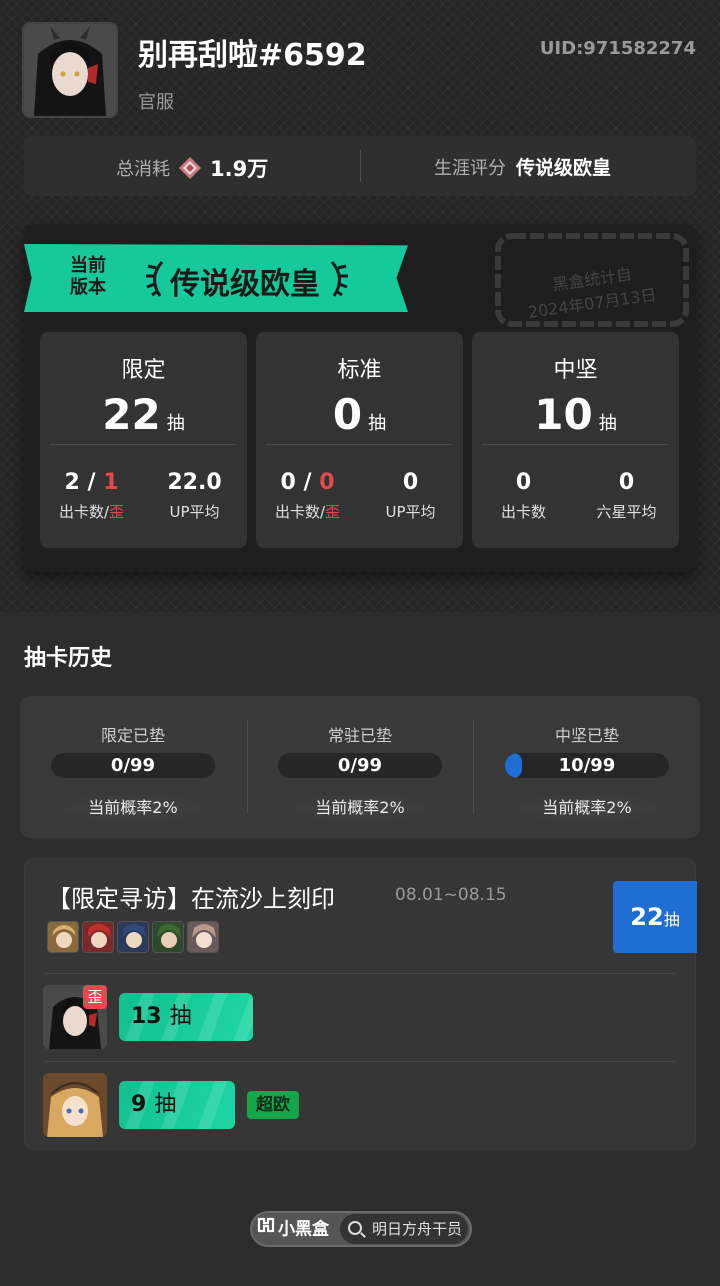  I want to click on originite-prime-icon, so click(190, 168).